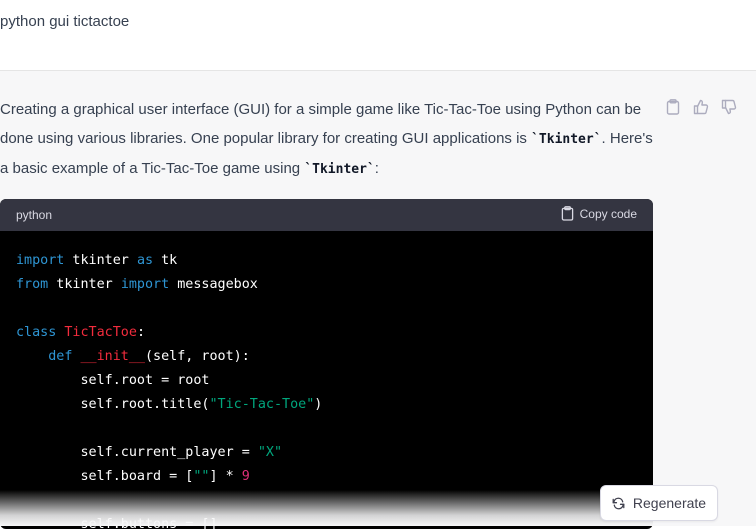 This screenshot has height=529, width=756. What do you see at coordinates (618, 503) in the screenshot?
I see `refresh-icon` at bounding box center [618, 503].